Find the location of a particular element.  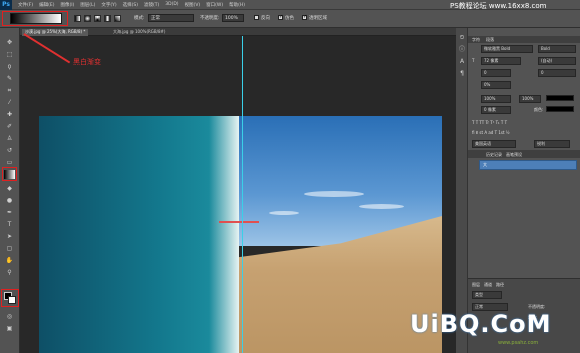

font-style-select: Bold is located at coordinates (557, 49).